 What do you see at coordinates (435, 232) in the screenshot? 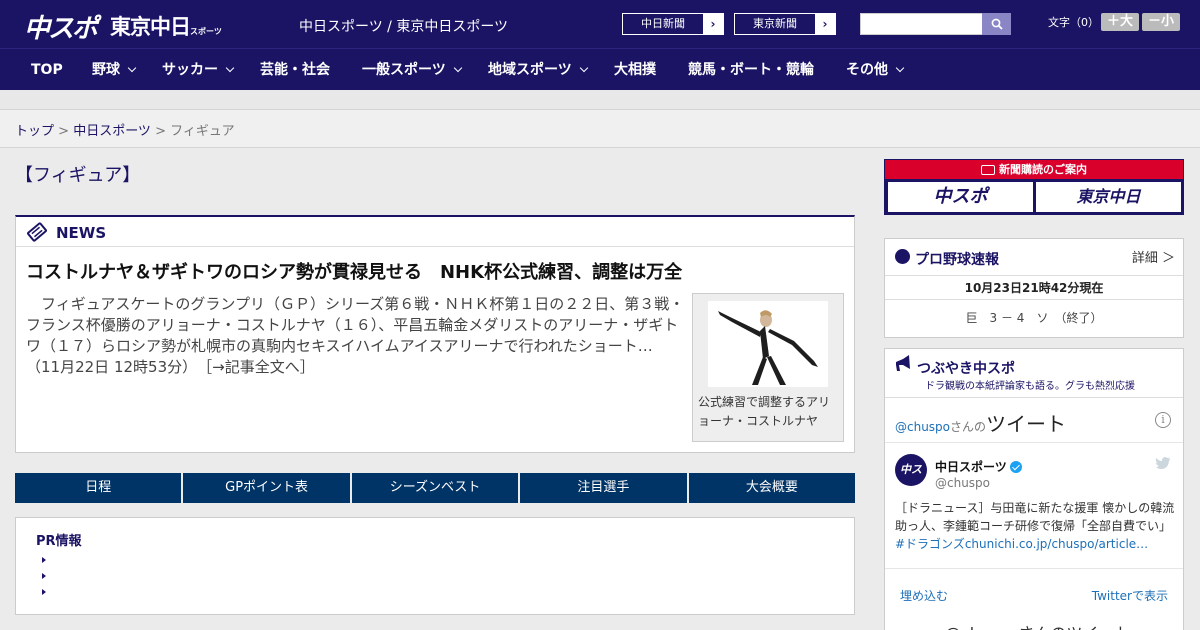
I see `news-header: NEWS` at bounding box center [435, 232].